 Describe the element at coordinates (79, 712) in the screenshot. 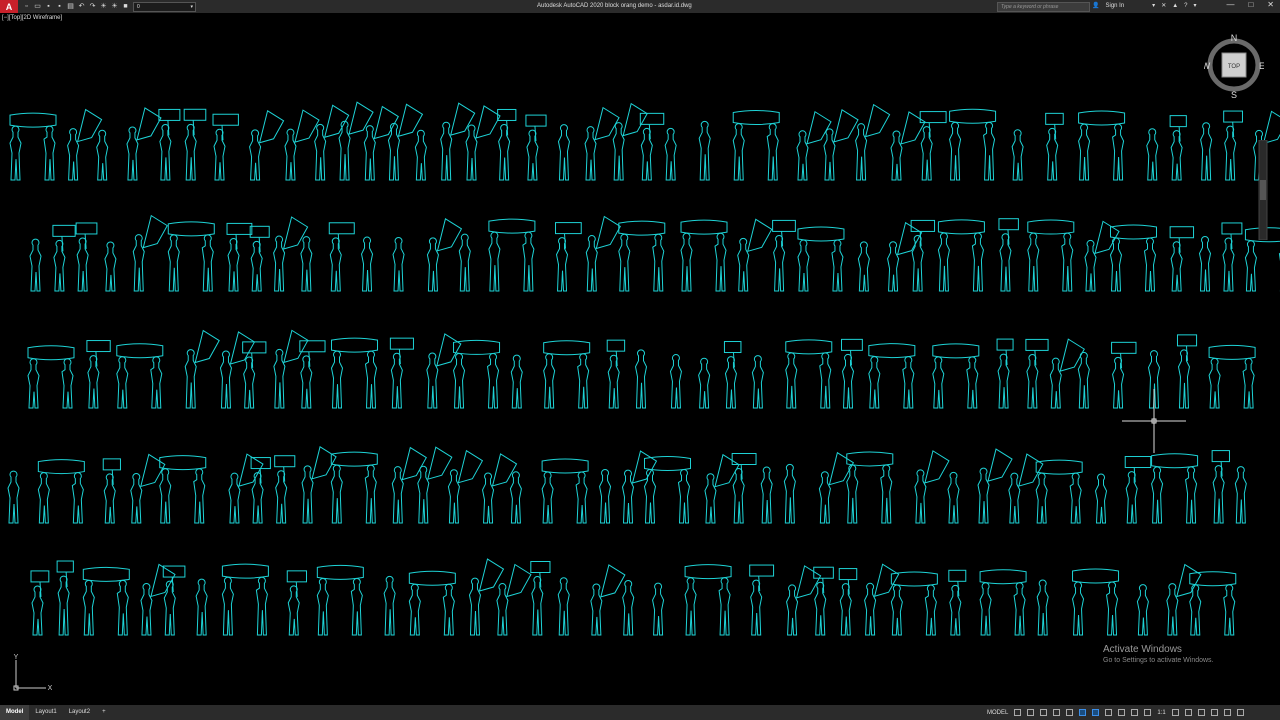

I see `tab-layout2: Layout2` at that location.